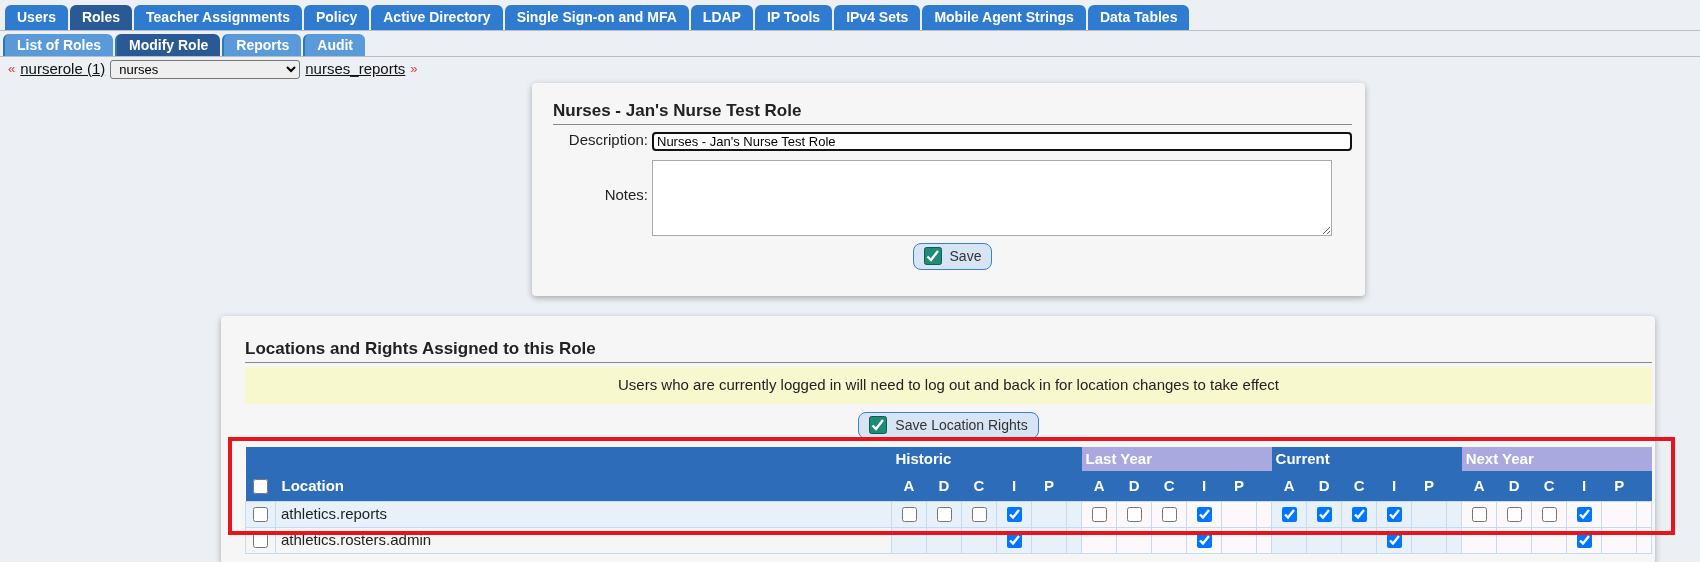 The width and height of the screenshot is (1700, 562). What do you see at coordinates (205, 69) in the screenshot?
I see `role-select: nurses` at bounding box center [205, 69].